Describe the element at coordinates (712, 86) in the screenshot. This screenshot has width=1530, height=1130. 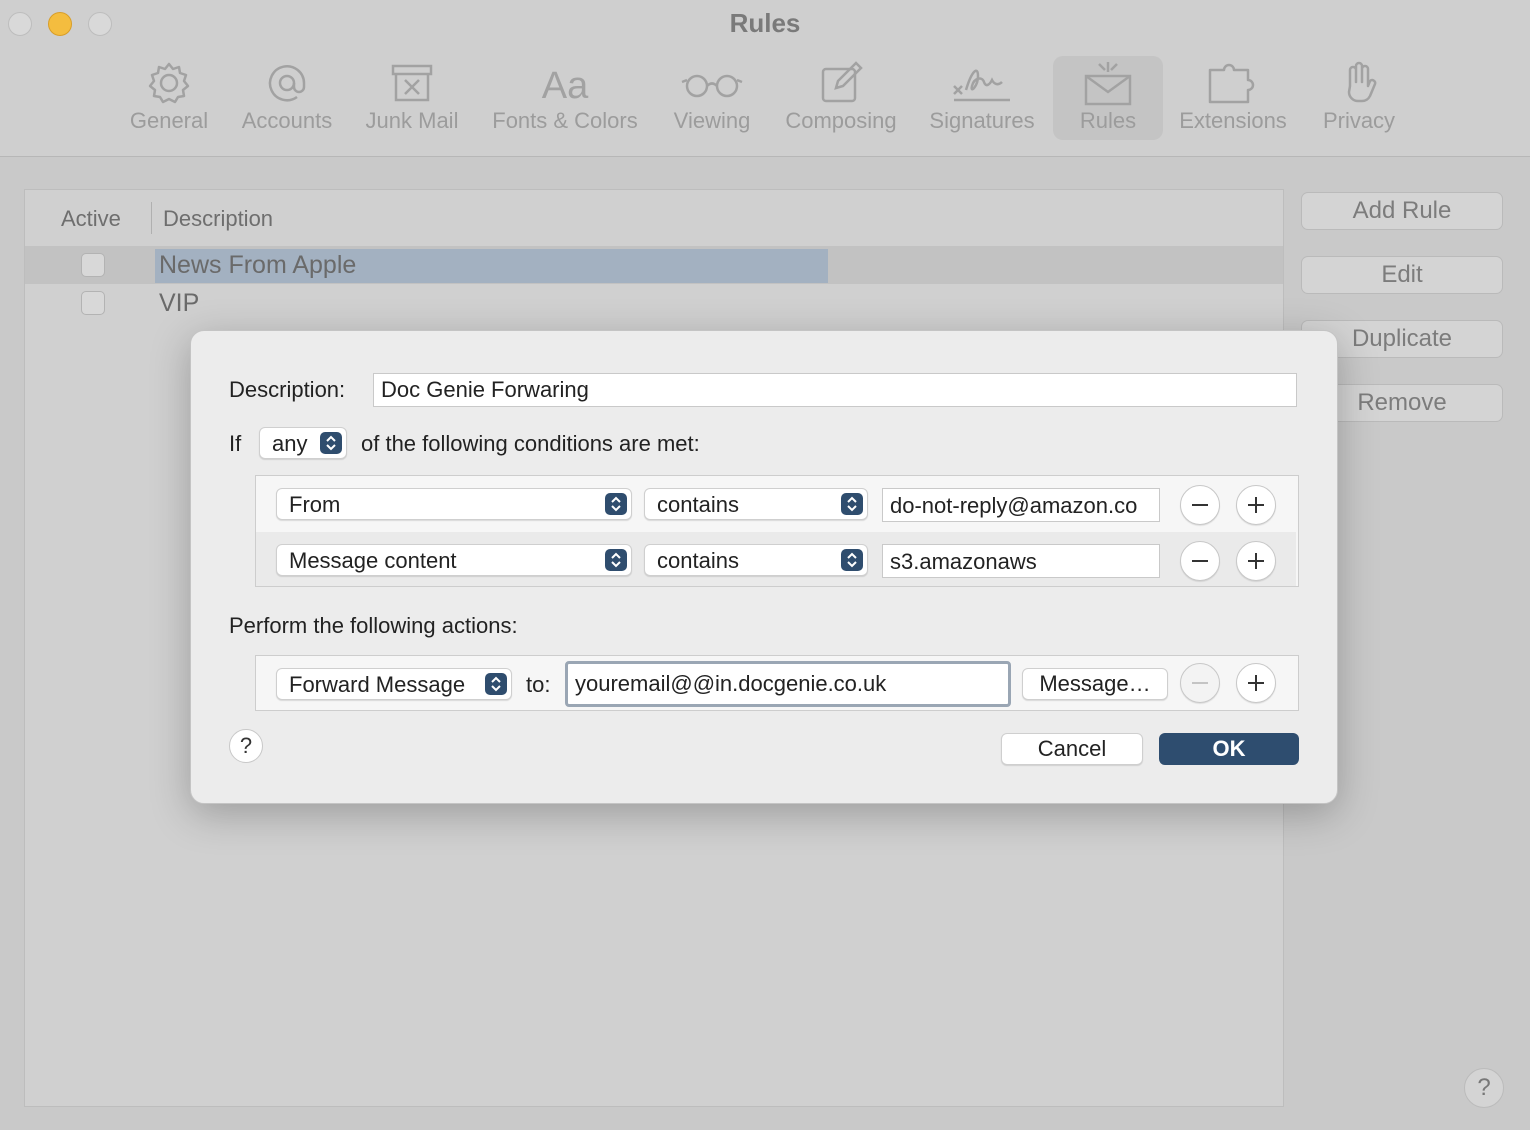
I see `glasses-icon` at that location.